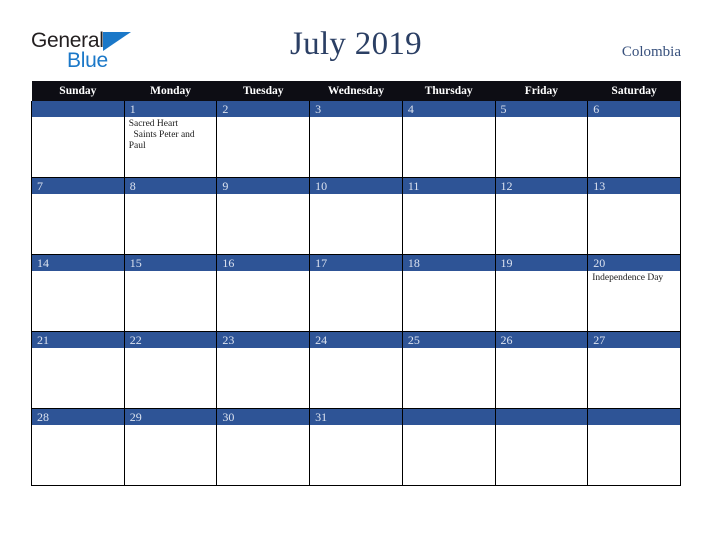 This screenshot has width=712, height=550. I want to click on day-cell-content: 25, so click(448, 370).